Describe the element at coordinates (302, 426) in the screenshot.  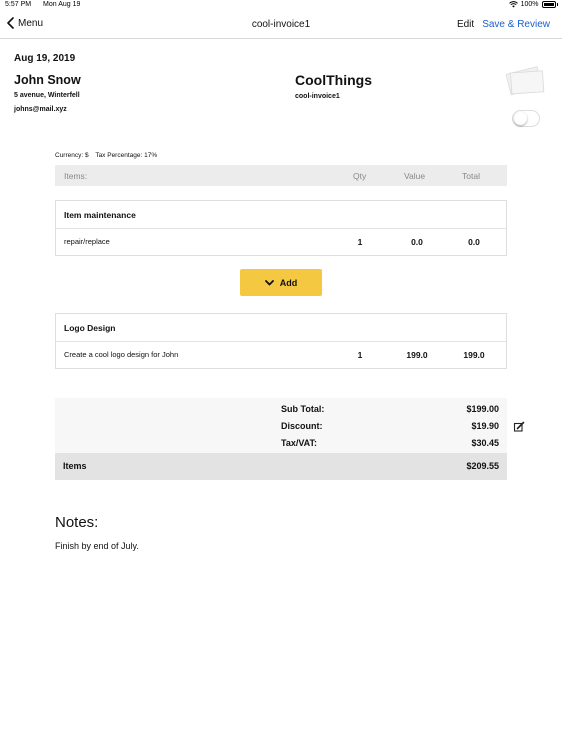
I see `discount-label: Discount:` at that location.